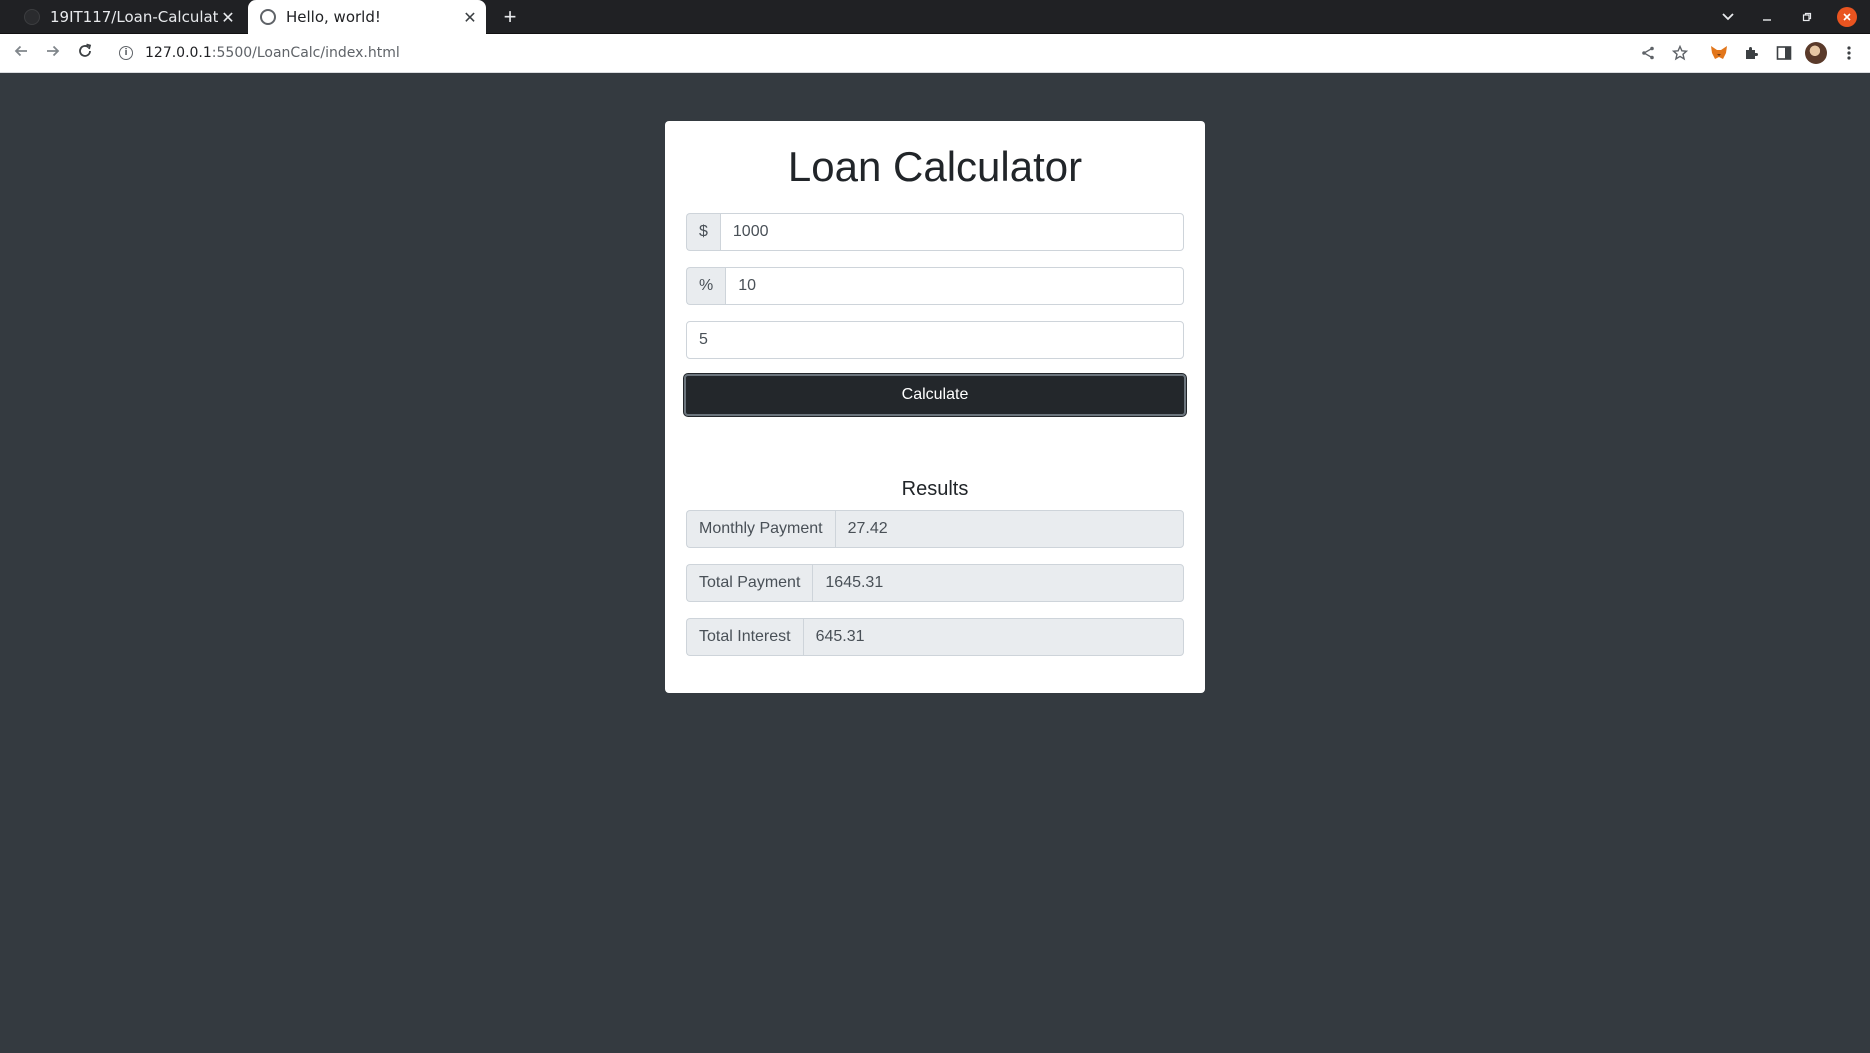 The height and width of the screenshot is (1053, 1870). Describe the element at coordinates (703, 232) in the screenshot. I see `dollar-addon: $` at that location.